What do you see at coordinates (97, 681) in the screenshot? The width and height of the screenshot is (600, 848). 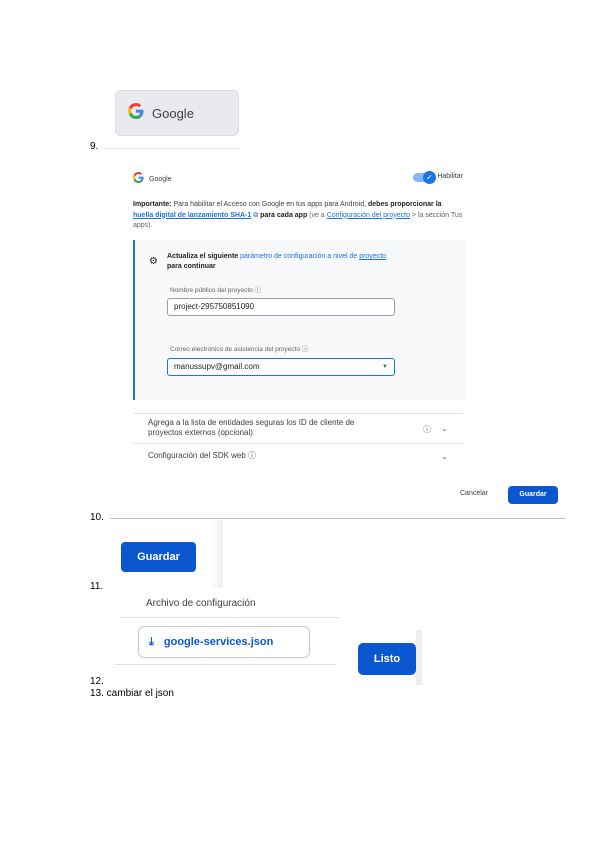 I see `step-number-12: 12.` at bounding box center [97, 681].